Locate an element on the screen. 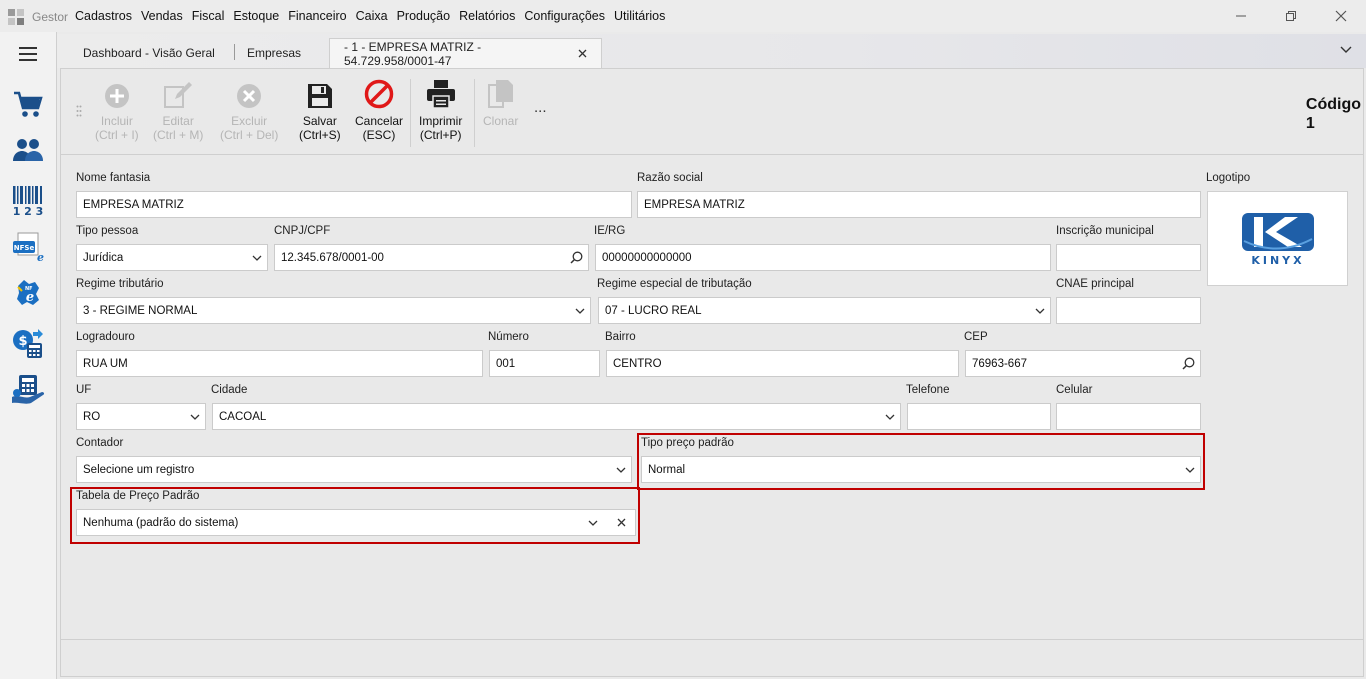 The image size is (1366, 679). menu-configuracoes: Configurações is located at coordinates (564, 16).